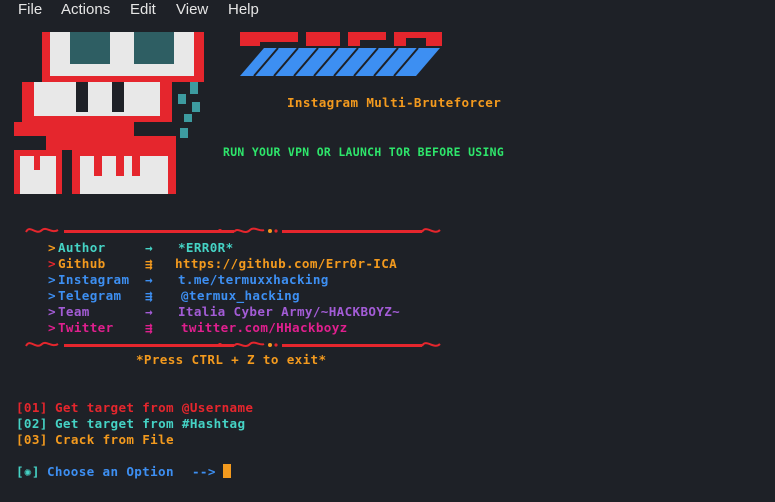 The height and width of the screenshot is (502, 775). What do you see at coordinates (233, 230) in the screenshot?
I see `ornament-divider-top-icon` at bounding box center [233, 230].